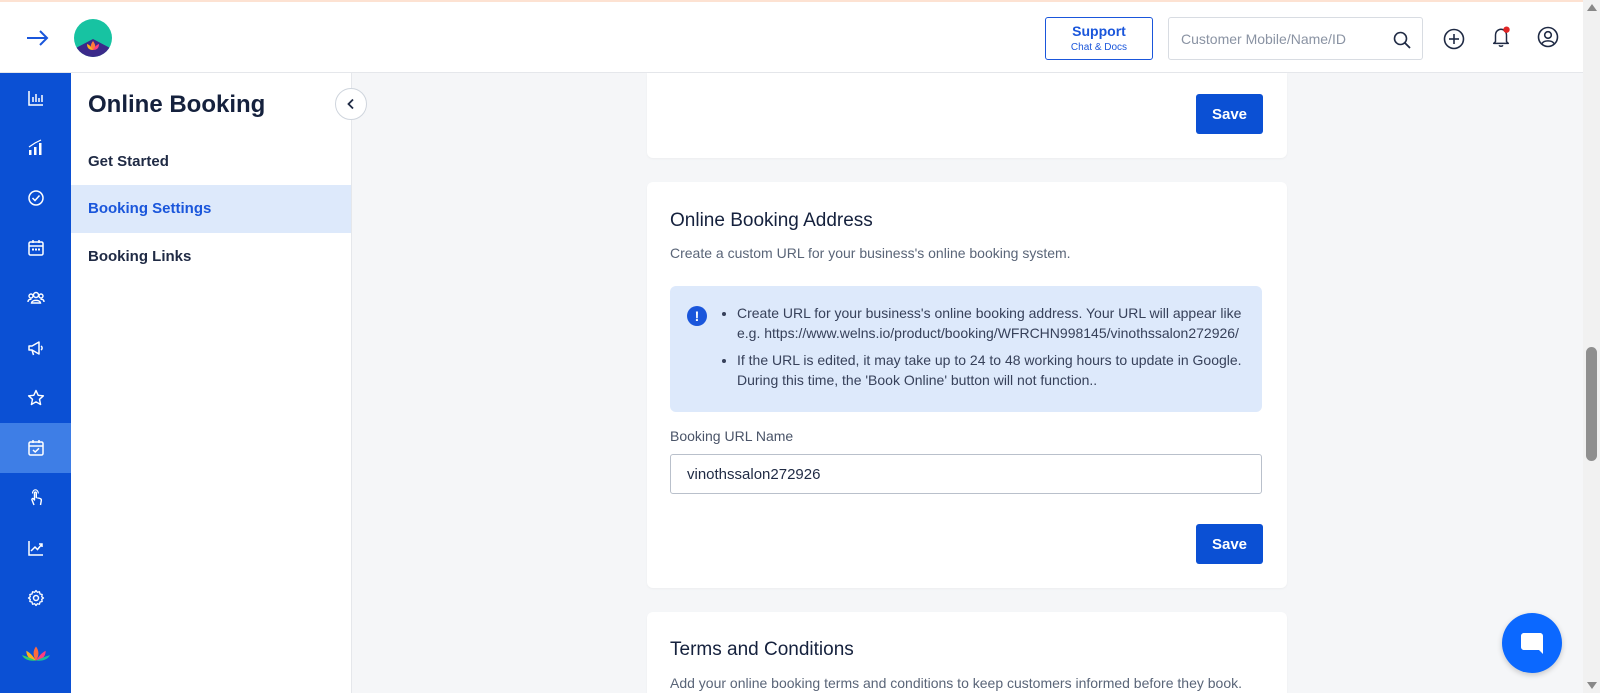  I want to click on rail-item-reports, so click(35, 548).